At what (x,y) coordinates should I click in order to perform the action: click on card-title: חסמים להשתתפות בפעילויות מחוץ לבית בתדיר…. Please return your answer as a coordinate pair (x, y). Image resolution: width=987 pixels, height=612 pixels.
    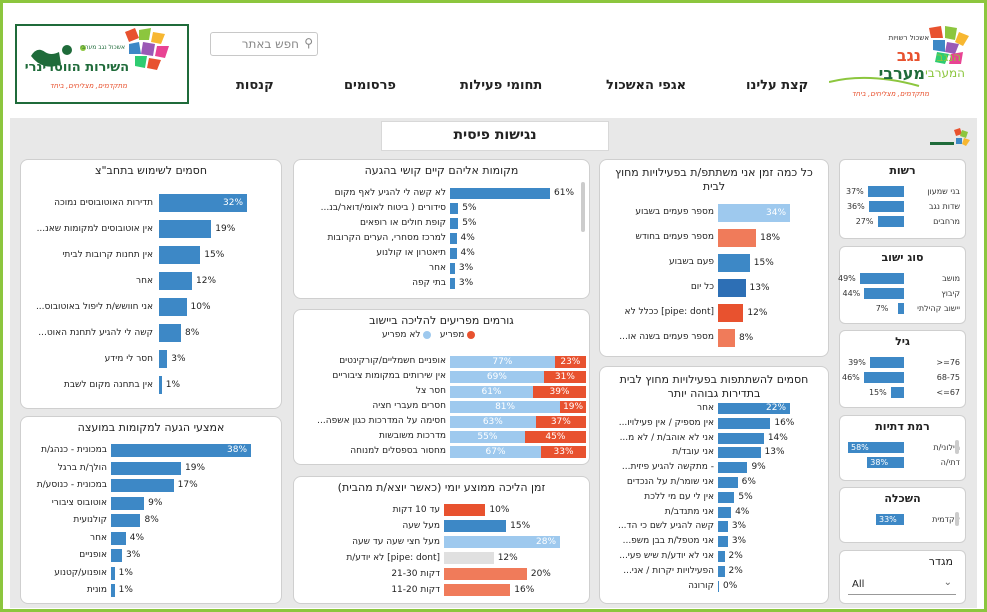
    Looking at the image, I should click on (714, 386).